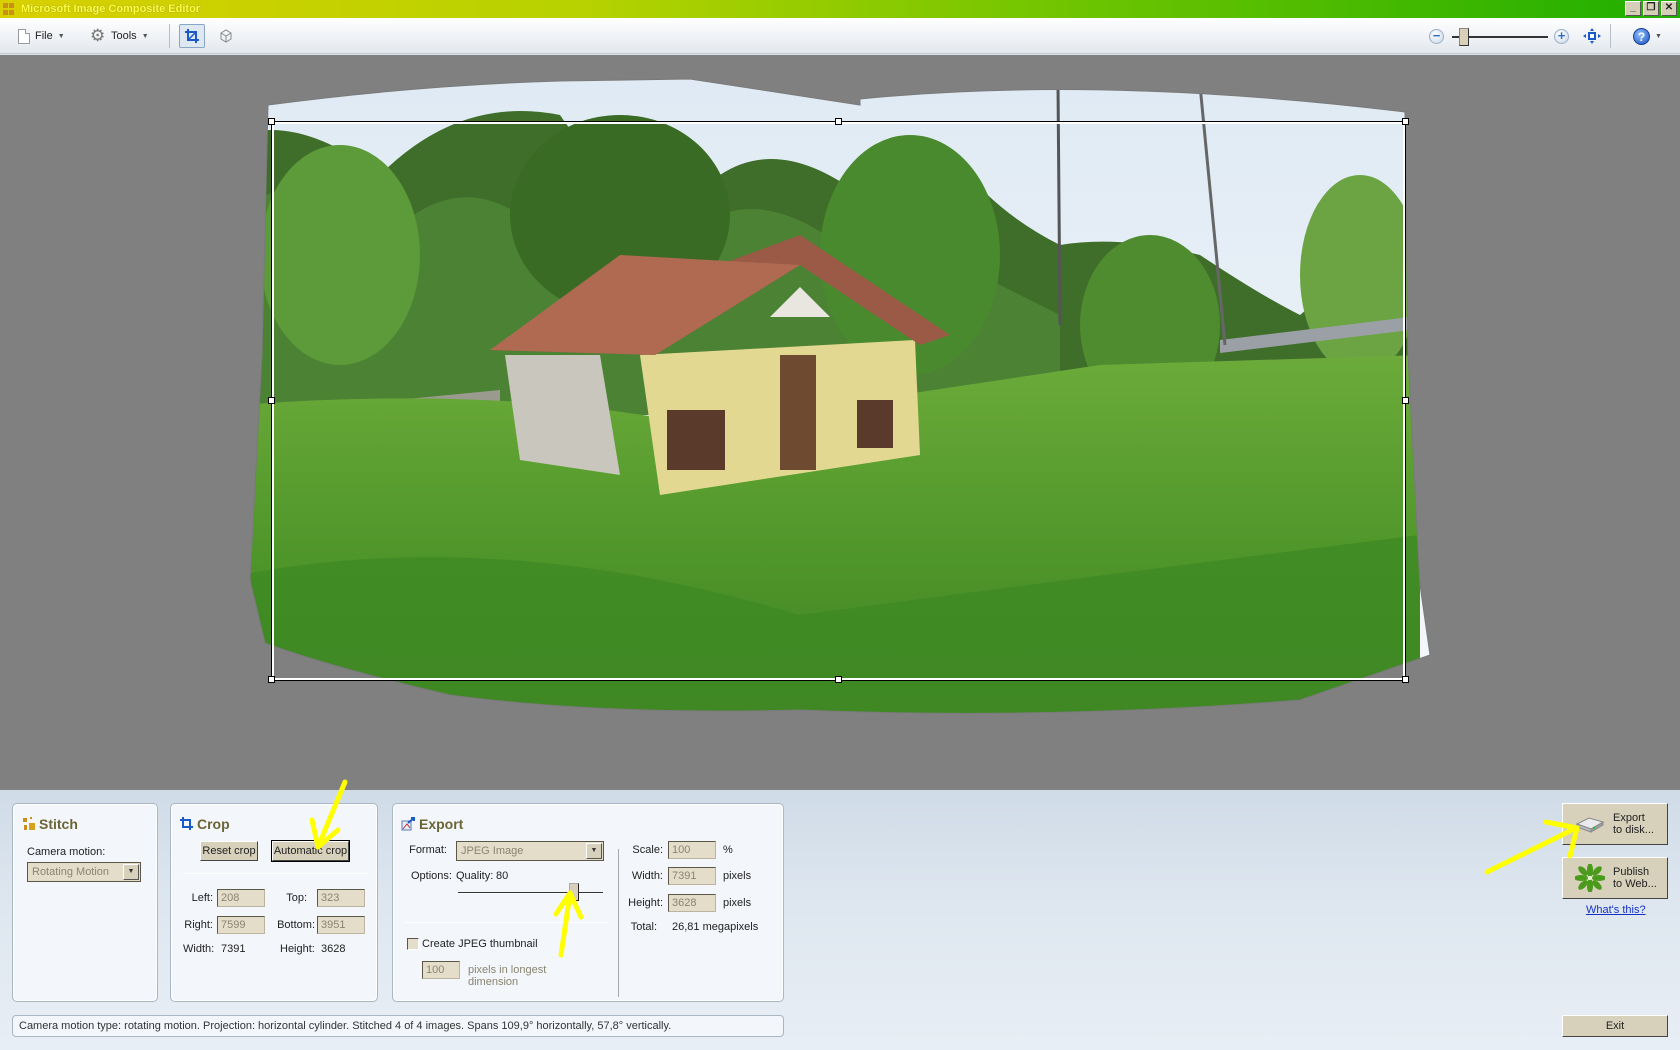  Describe the element at coordinates (441, 970) in the screenshot. I see `thumbnail-size-input: 100` at that location.